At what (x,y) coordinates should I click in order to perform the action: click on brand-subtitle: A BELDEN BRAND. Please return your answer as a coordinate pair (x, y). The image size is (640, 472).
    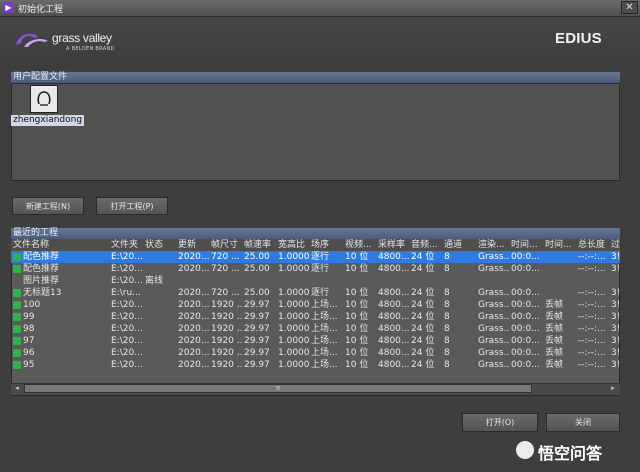
    Looking at the image, I should click on (90, 49).